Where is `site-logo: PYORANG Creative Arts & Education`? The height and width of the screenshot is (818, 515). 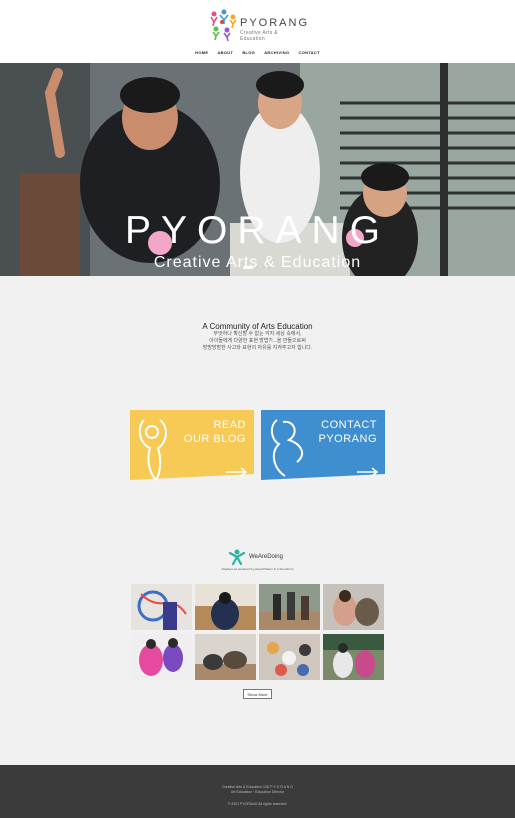 site-logo: PYORANG Creative Arts & Education is located at coordinates (257, 26).